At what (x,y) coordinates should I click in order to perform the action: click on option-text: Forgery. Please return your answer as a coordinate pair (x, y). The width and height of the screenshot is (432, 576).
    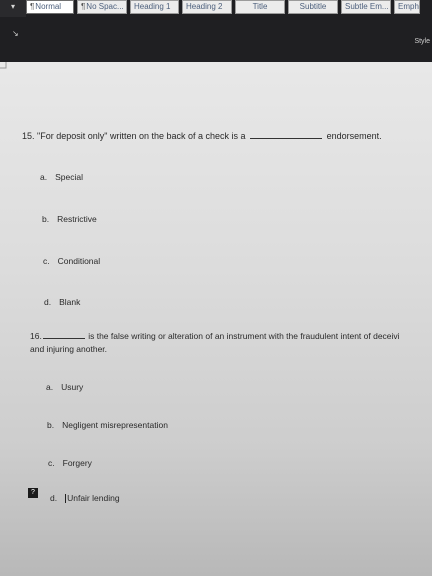
    Looking at the image, I should click on (77, 463).